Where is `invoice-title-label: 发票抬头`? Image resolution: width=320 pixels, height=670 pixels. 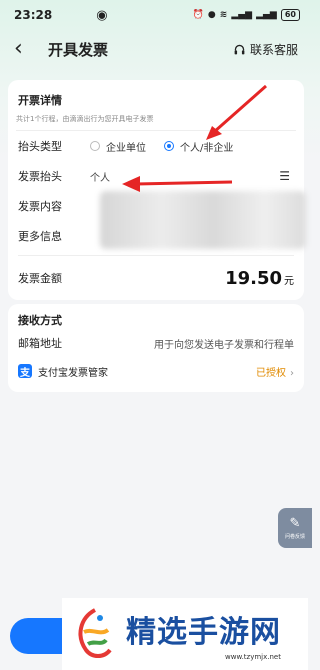
invoice-title-label: 发票抬头 is located at coordinates (40, 176).